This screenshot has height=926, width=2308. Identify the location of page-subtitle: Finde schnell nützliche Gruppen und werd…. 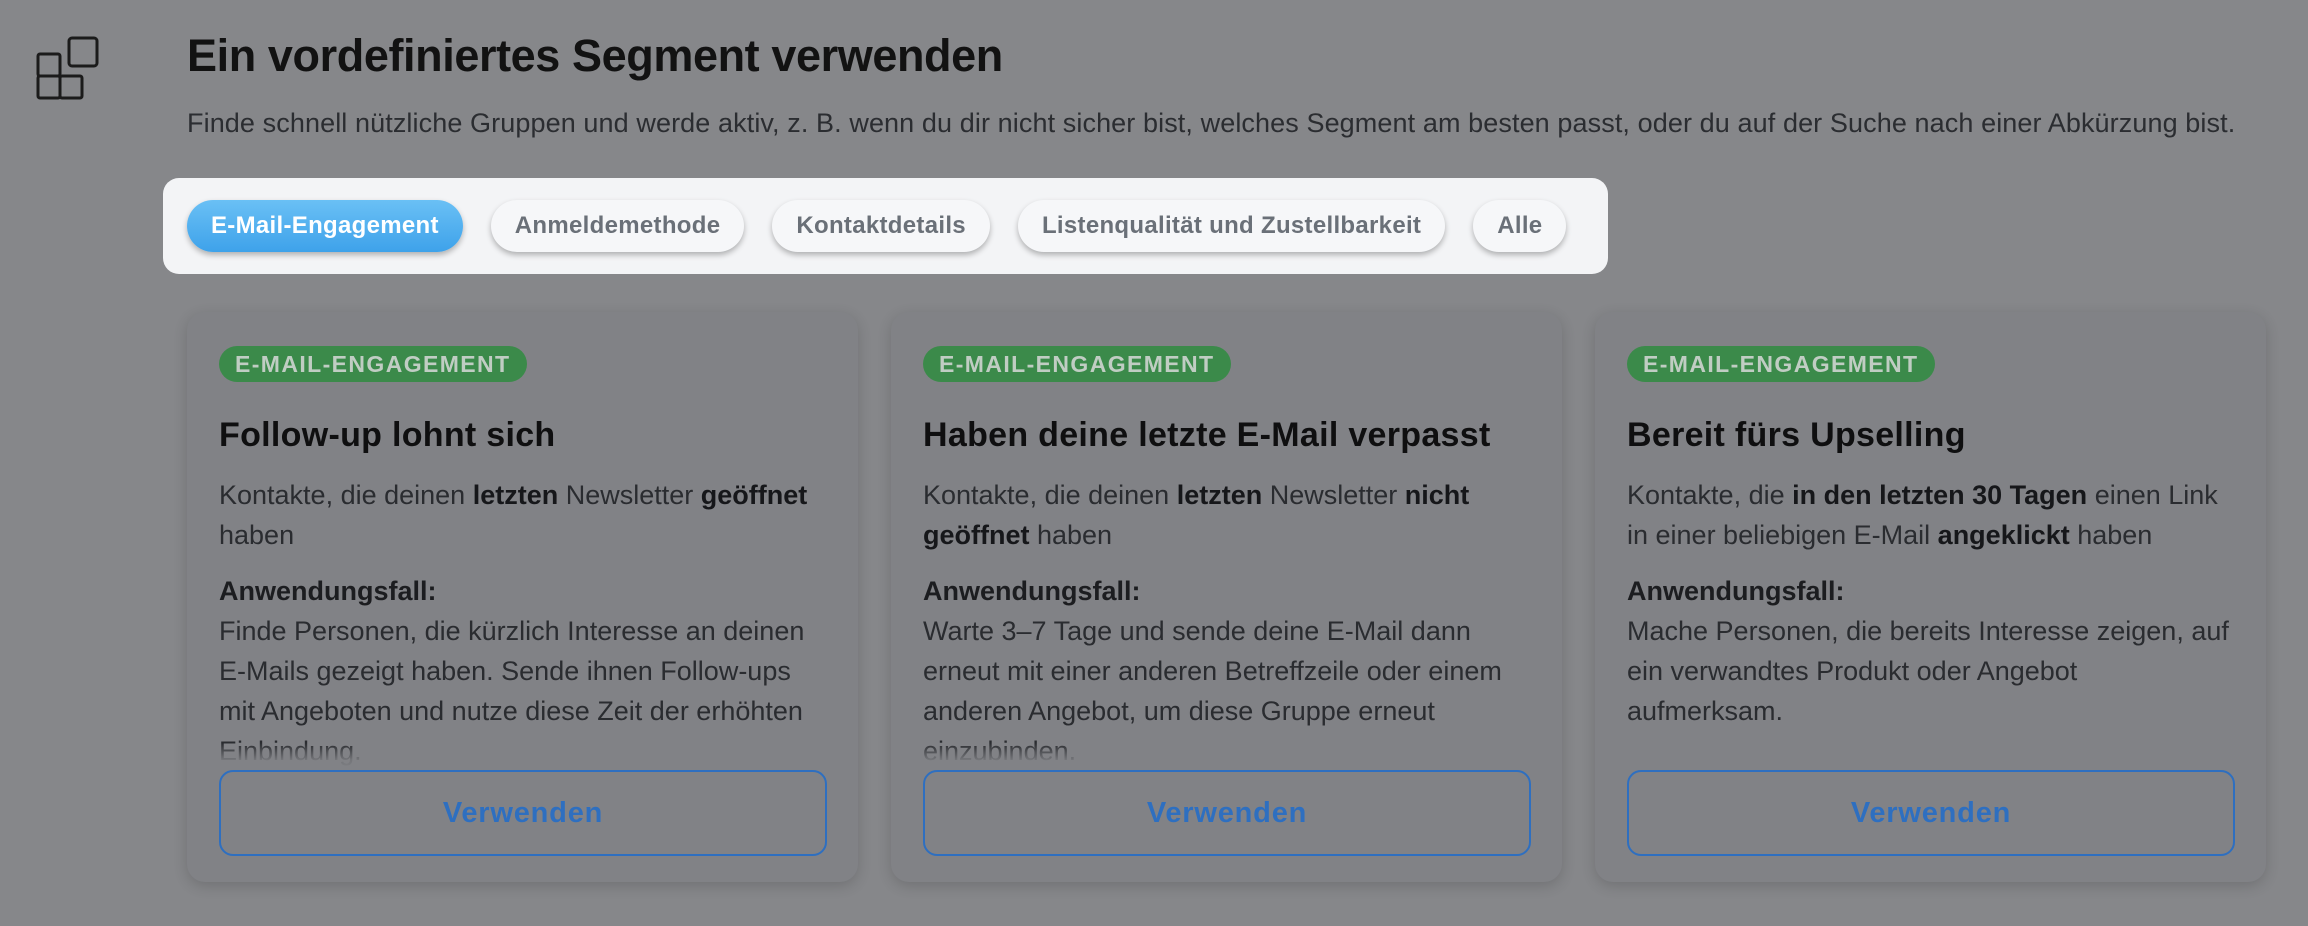
(1211, 123).